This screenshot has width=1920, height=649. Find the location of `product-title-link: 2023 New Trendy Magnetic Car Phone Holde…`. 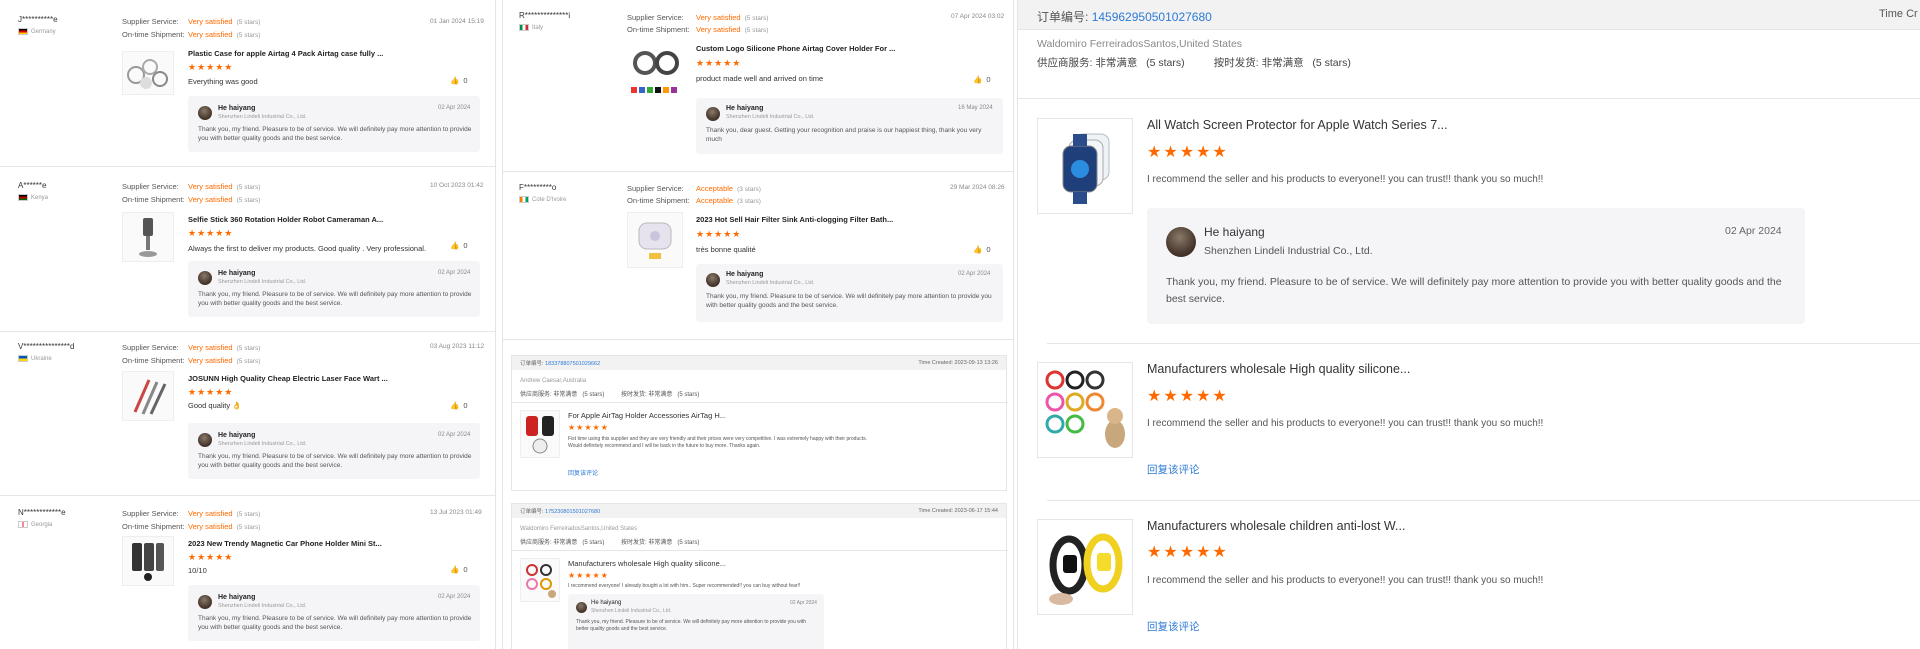

product-title-link: 2023 New Trendy Magnetic Car Phone Holde… is located at coordinates (285, 543).